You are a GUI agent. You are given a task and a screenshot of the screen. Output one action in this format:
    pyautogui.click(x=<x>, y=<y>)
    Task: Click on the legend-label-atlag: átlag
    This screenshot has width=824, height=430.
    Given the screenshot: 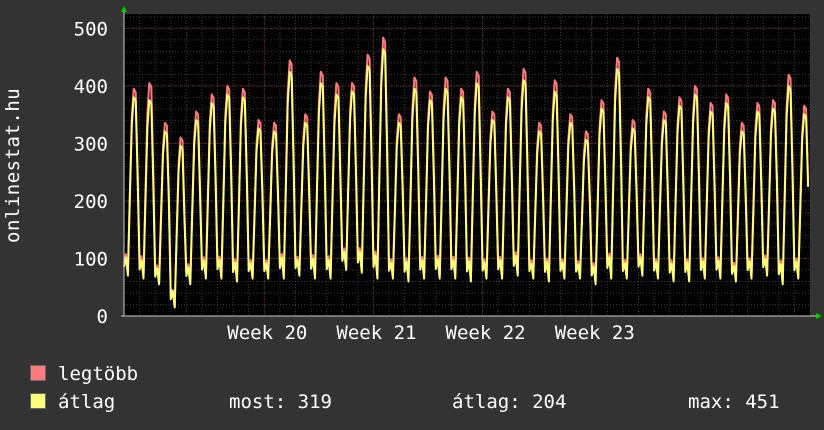 What is the action you would take?
    pyautogui.click(x=87, y=402)
    